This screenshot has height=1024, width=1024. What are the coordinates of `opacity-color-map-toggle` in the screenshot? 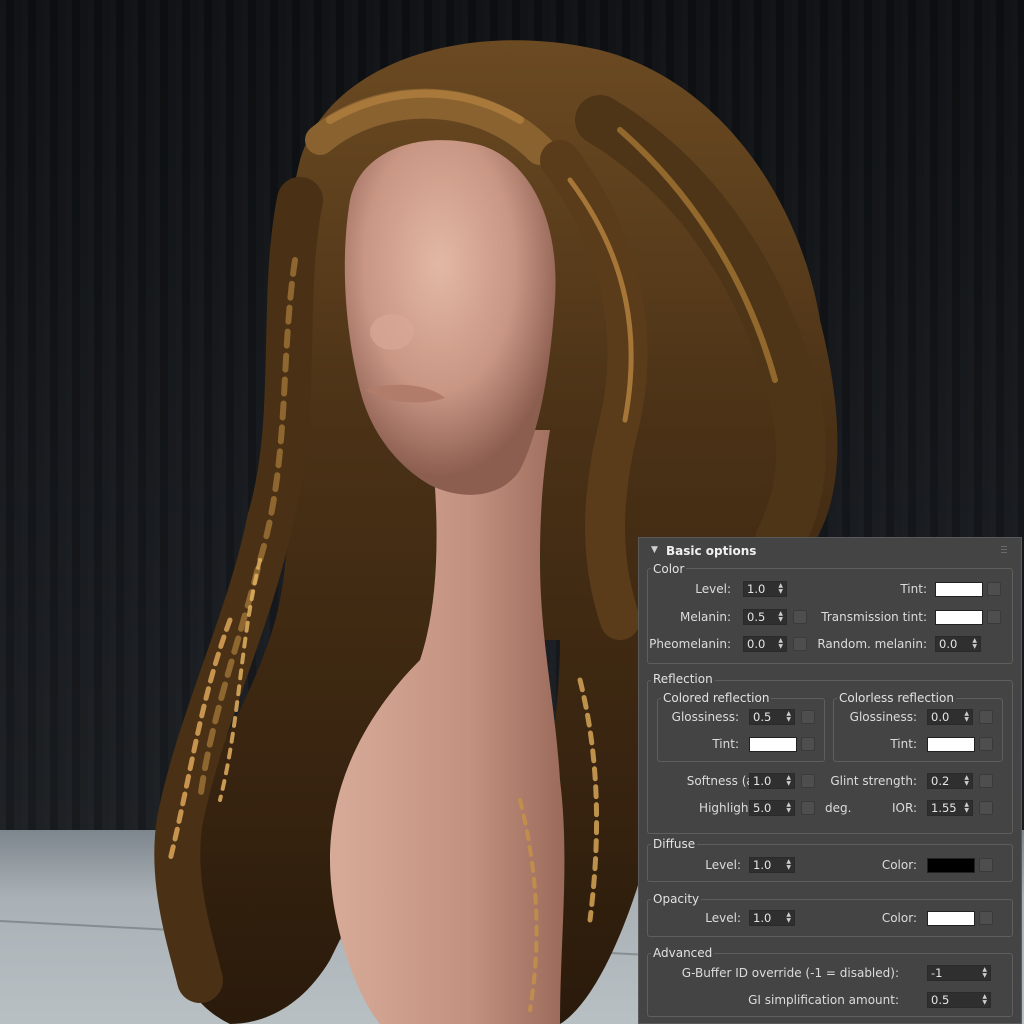 It's located at (986, 918).